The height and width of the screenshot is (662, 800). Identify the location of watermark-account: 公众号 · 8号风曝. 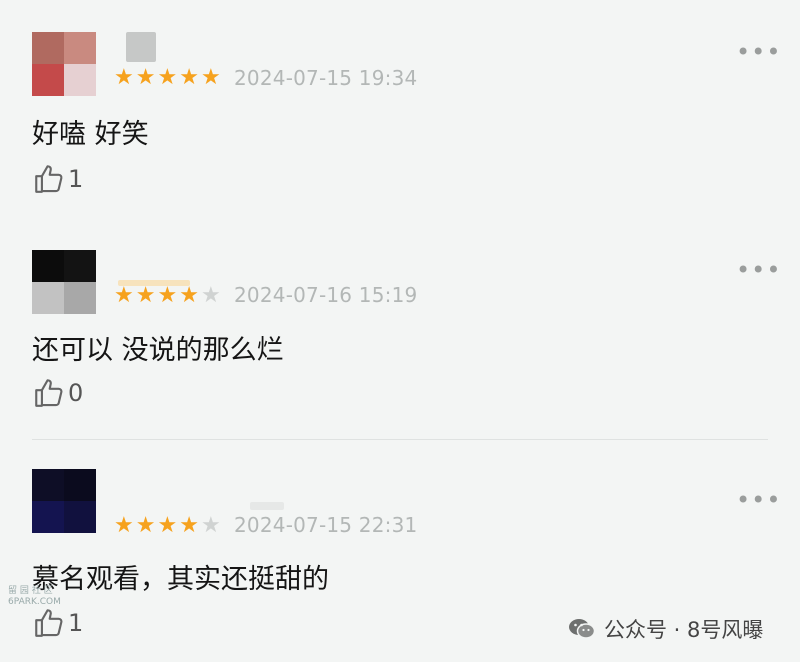
(684, 630).